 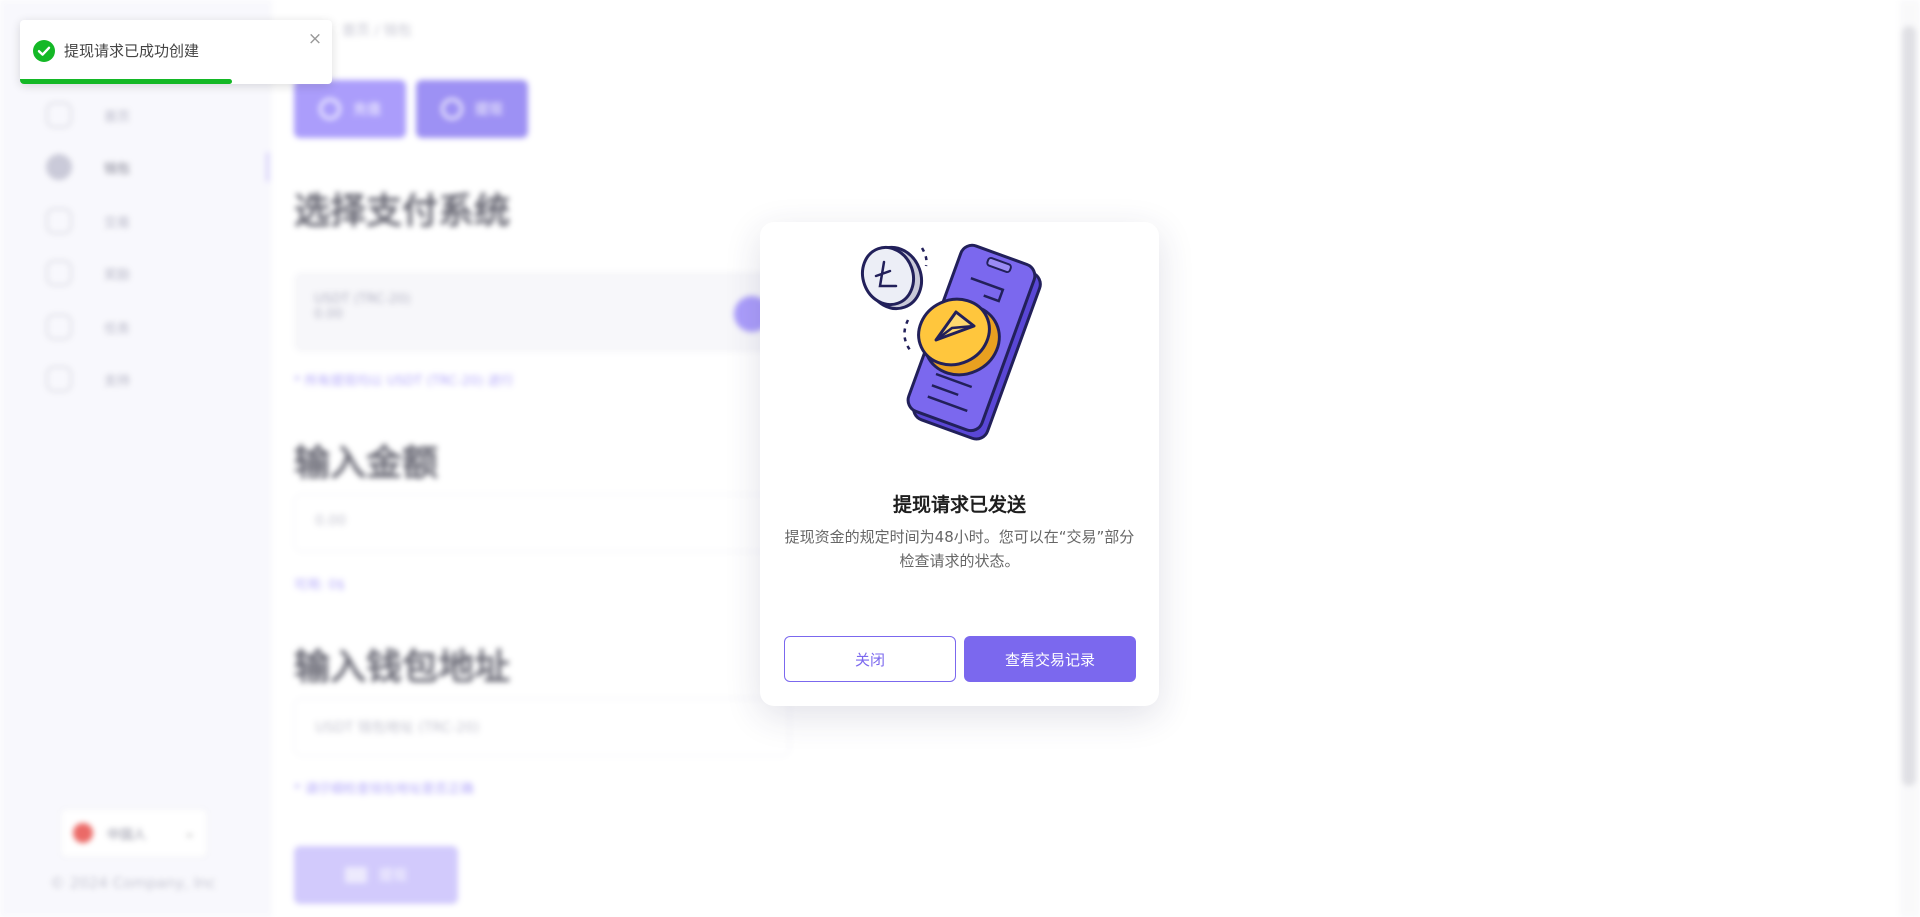 What do you see at coordinates (44, 51) in the screenshot?
I see `check-circle-icon` at bounding box center [44, 51].